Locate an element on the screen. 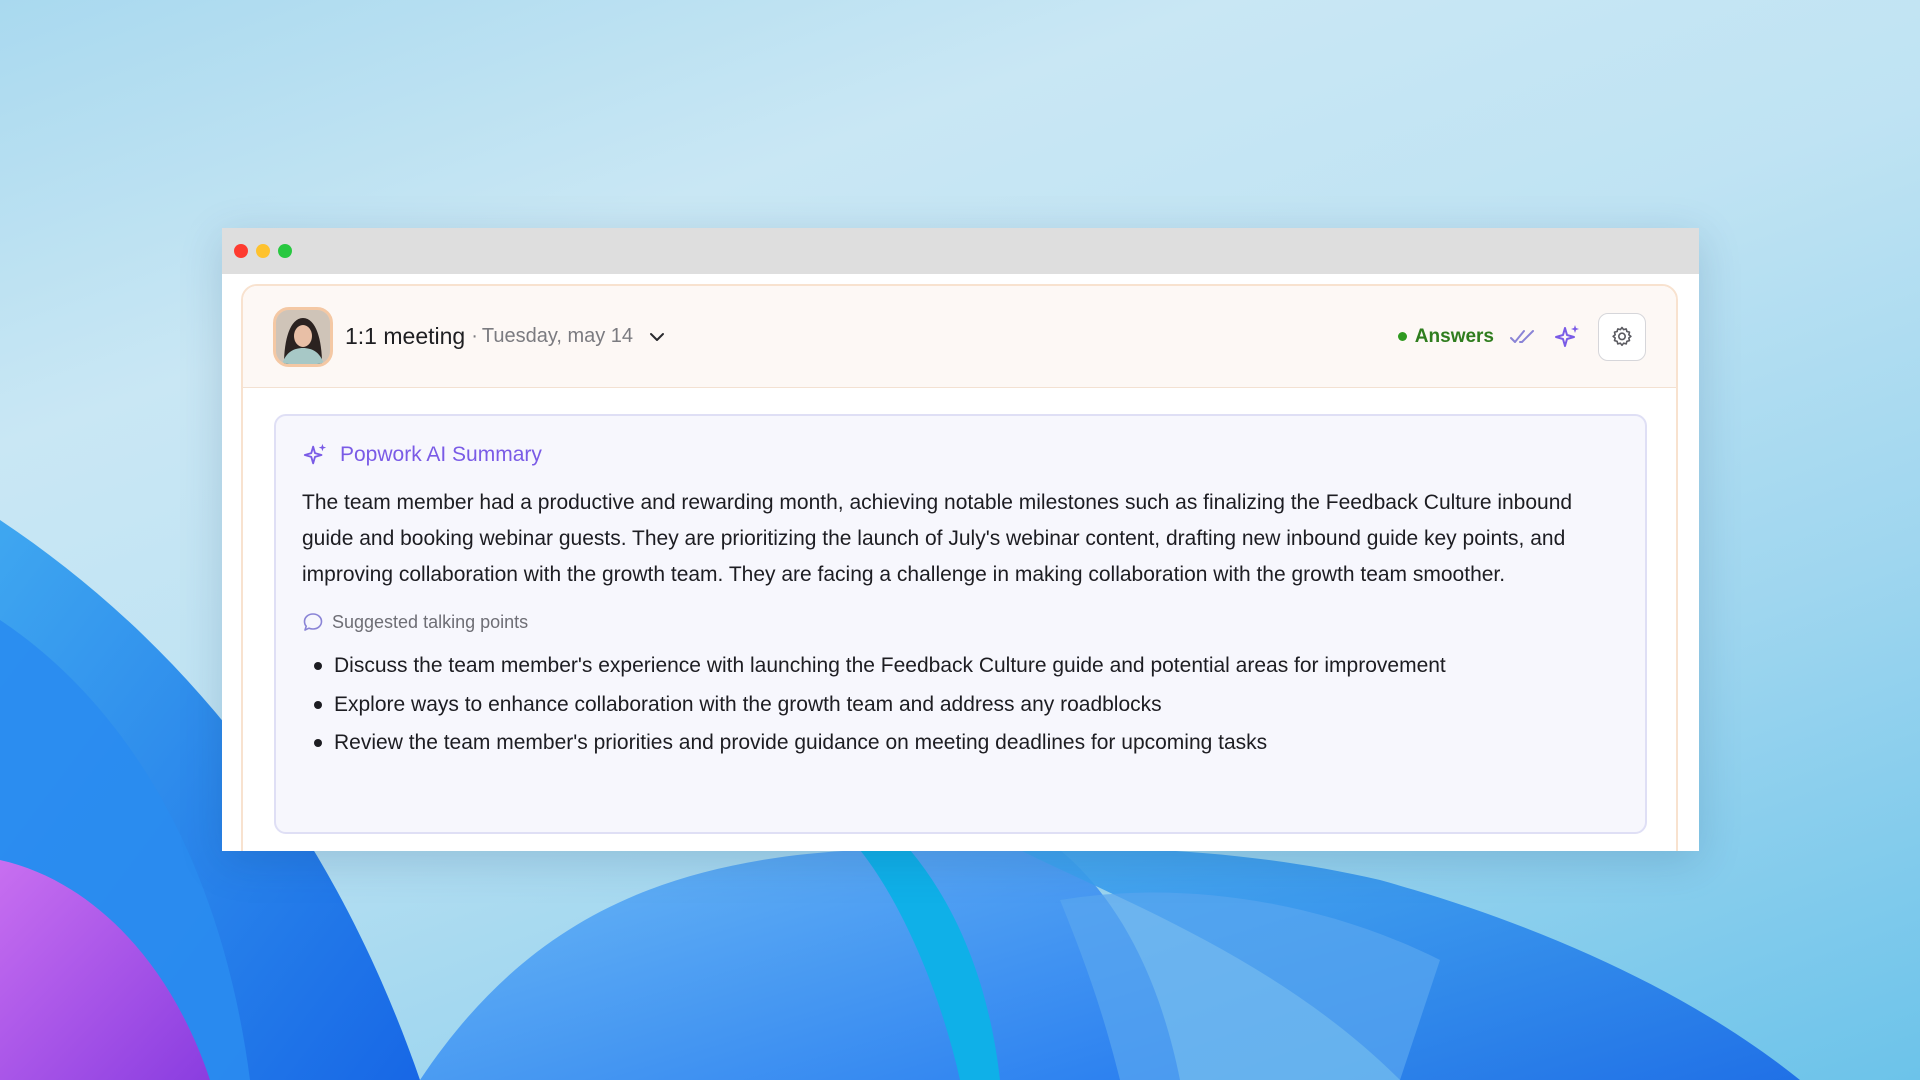 The width and height of the screenshot is (1920, 1080). meeting-title: 1:1 meeting is located at coordinates (405, 336).